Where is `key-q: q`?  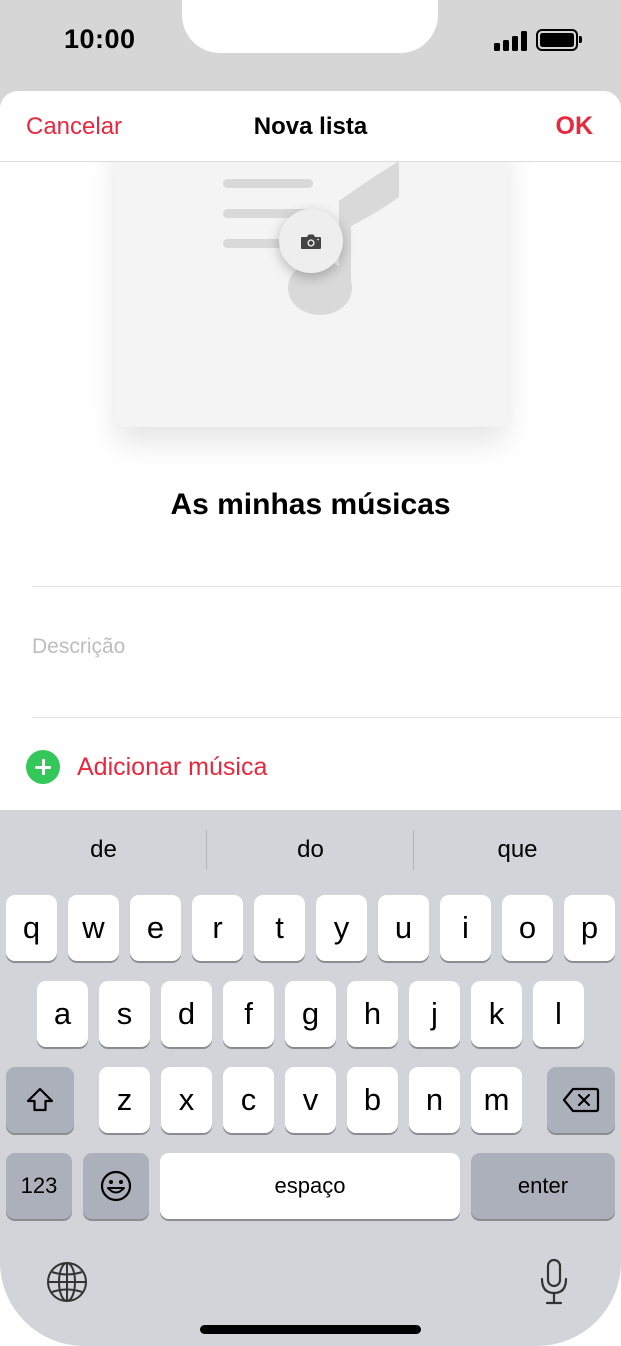 key-q: q is located at coordinates (31, 928).